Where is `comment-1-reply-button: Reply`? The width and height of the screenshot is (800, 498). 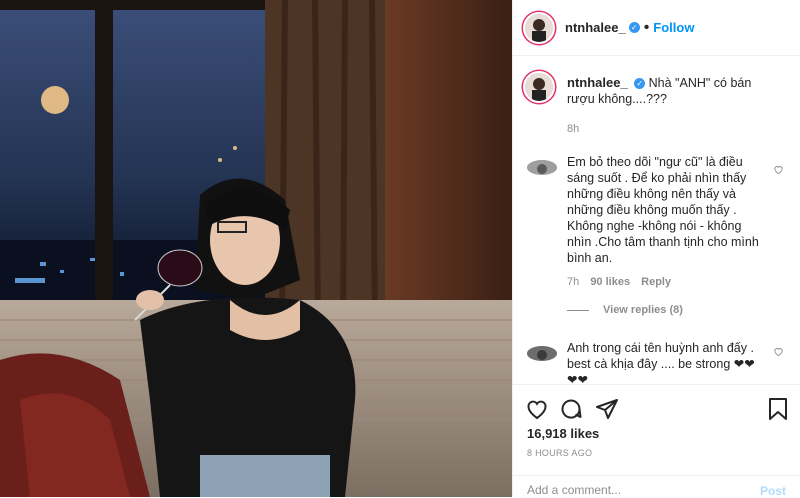
comment-1-reply-button: Reply is located at coordinates (656, 282).